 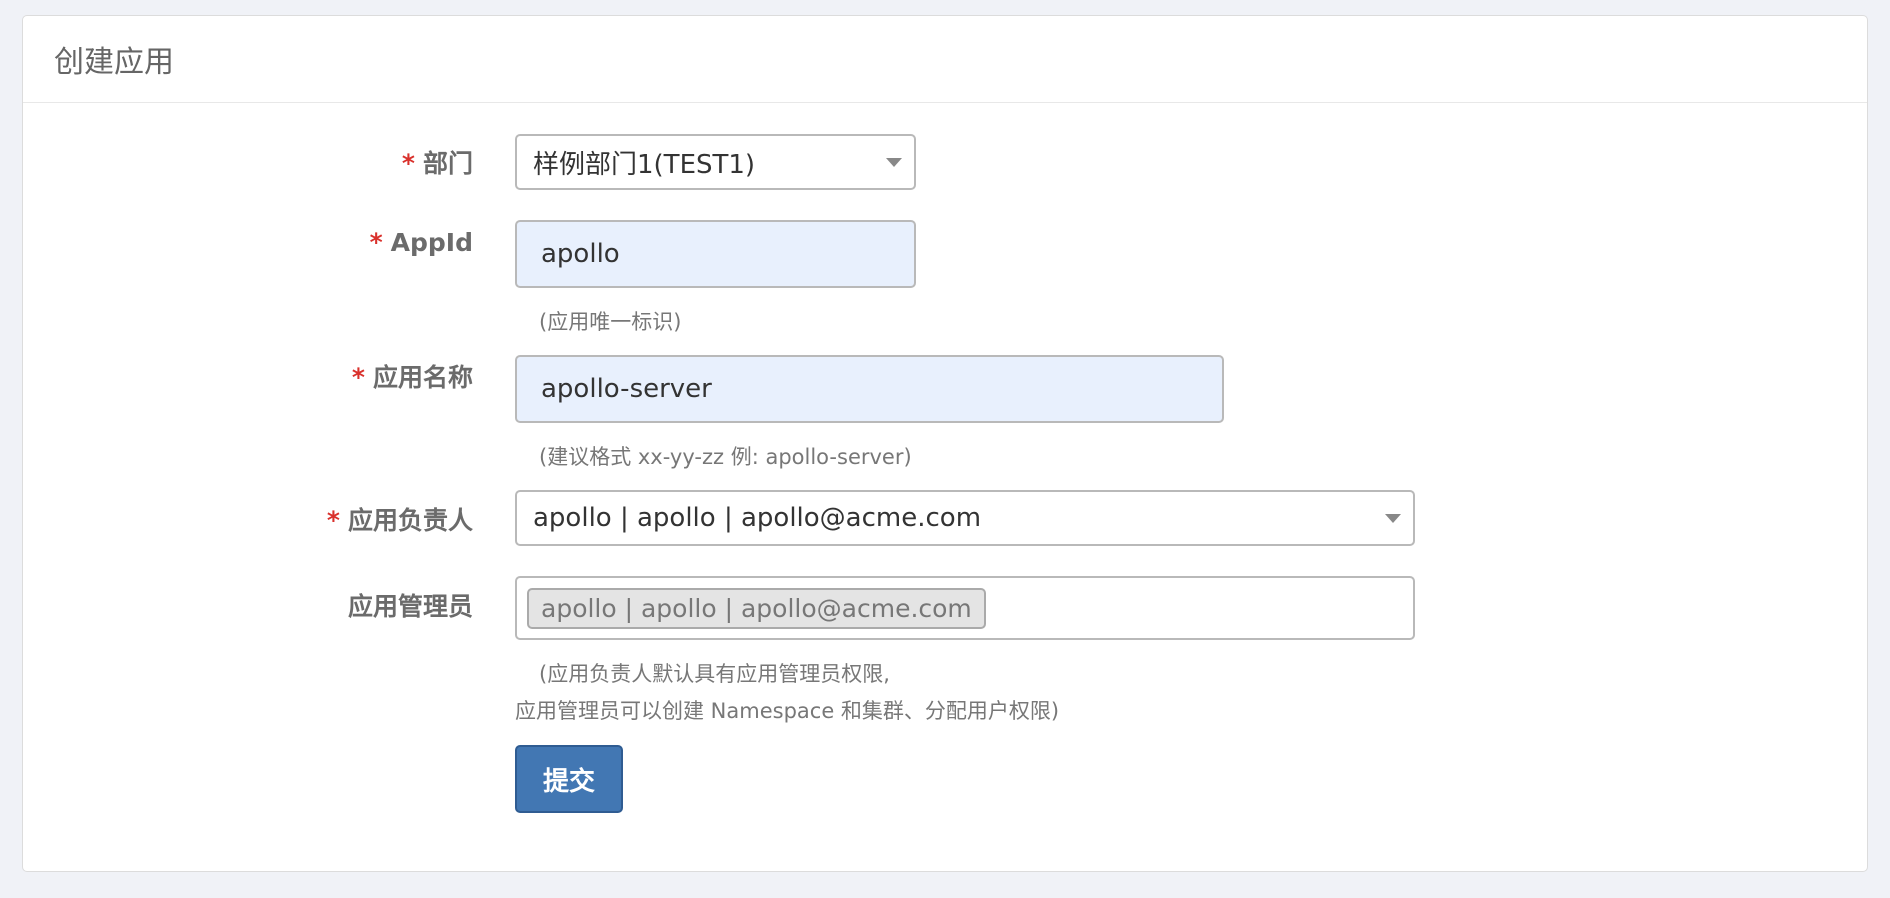 What do you see at coordinates (945, 59) in the screenshot?
I see `panel-header: 创建应用` at bounding box center [945, 59].